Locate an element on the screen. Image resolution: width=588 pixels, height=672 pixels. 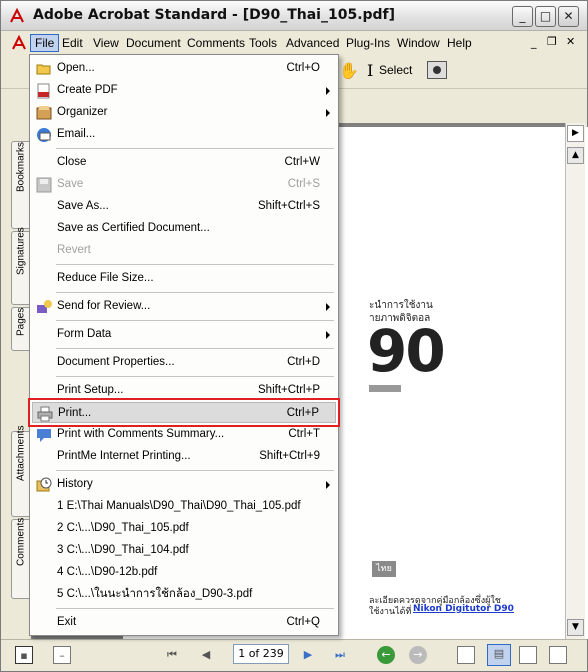
menu-item-close-label: Close is located at coordinates (72, 162).